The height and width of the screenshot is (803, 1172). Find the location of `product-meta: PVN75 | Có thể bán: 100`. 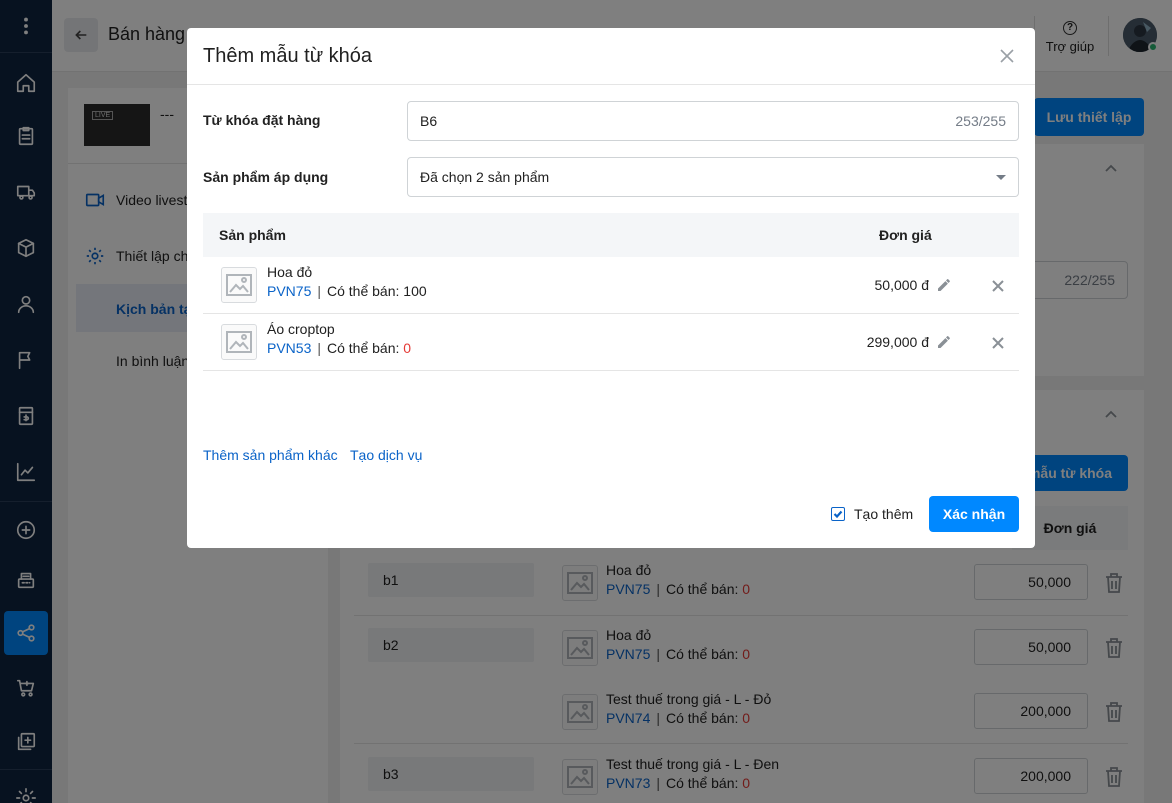

product-meta: PVN75 | Có thể bán: 100 is located at coordinates (347, 291).